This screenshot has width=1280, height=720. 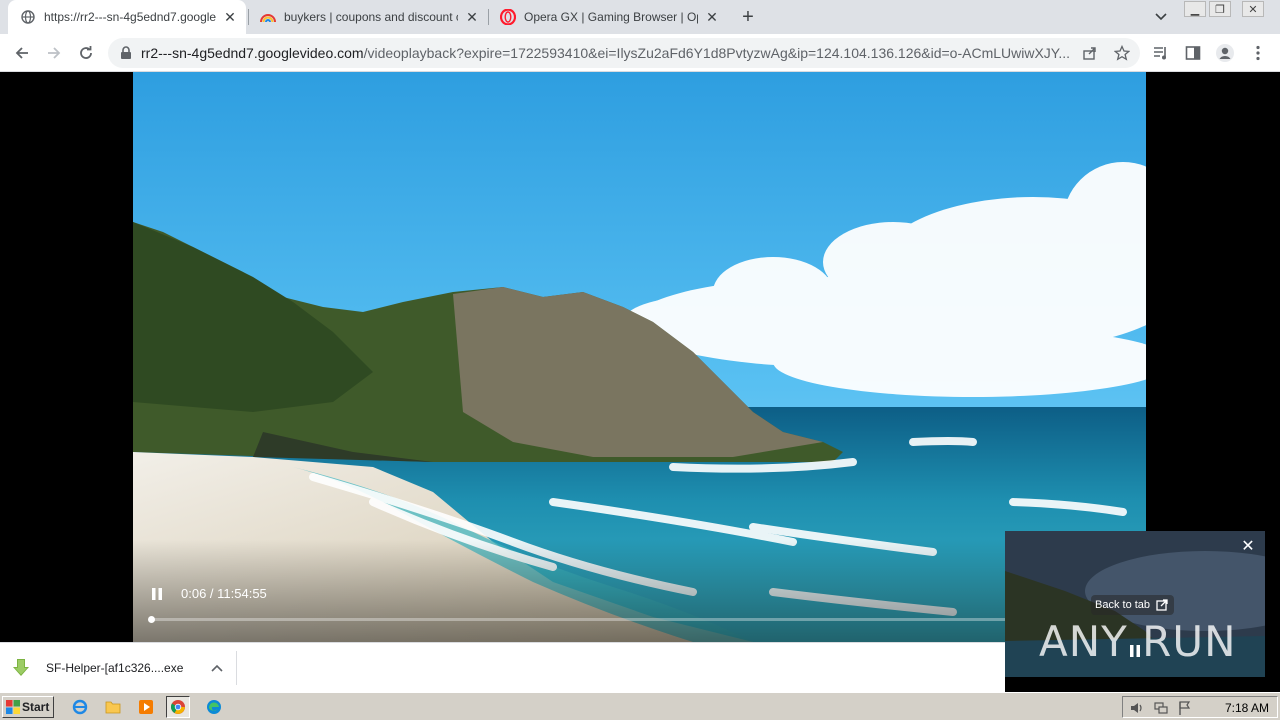 What do you see at coordinates (21, 667) in the screenshot?
I see `download-file-icon` at bounding box center [21, 667].